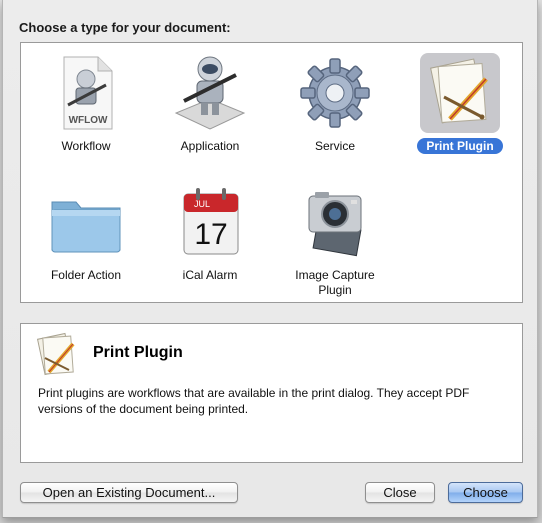 The width and height of the screenshot is (542, 523). I want to click on description-title: Print Plugin, so click(138, 352).